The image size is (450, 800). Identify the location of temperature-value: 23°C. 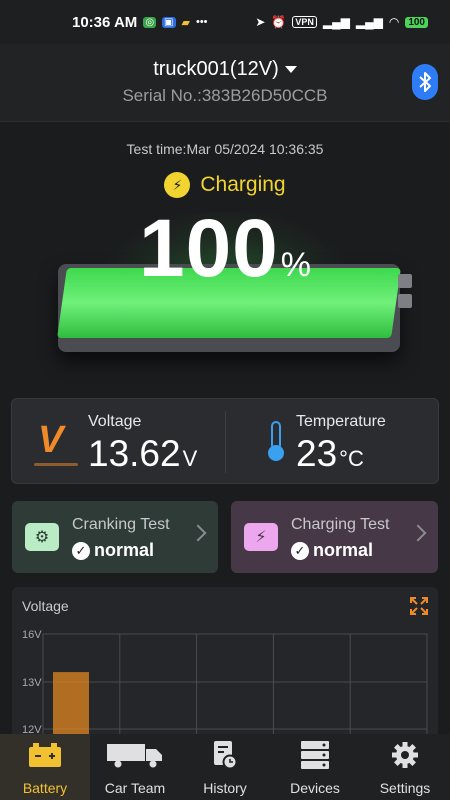
(330, 454).